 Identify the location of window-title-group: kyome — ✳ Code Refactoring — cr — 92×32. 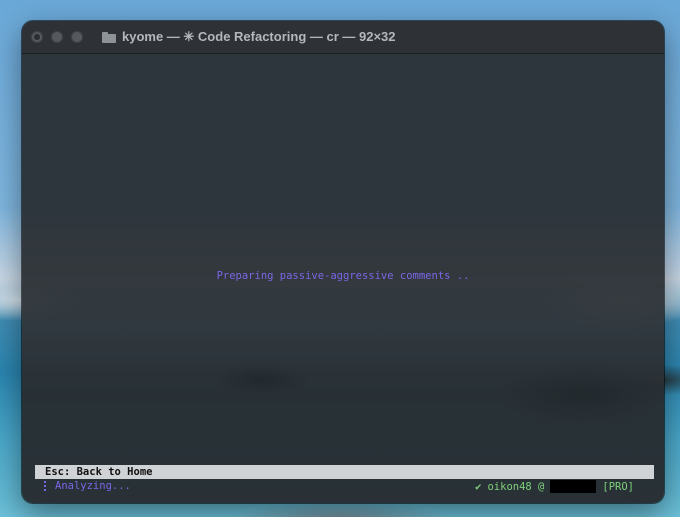
(249, 37).